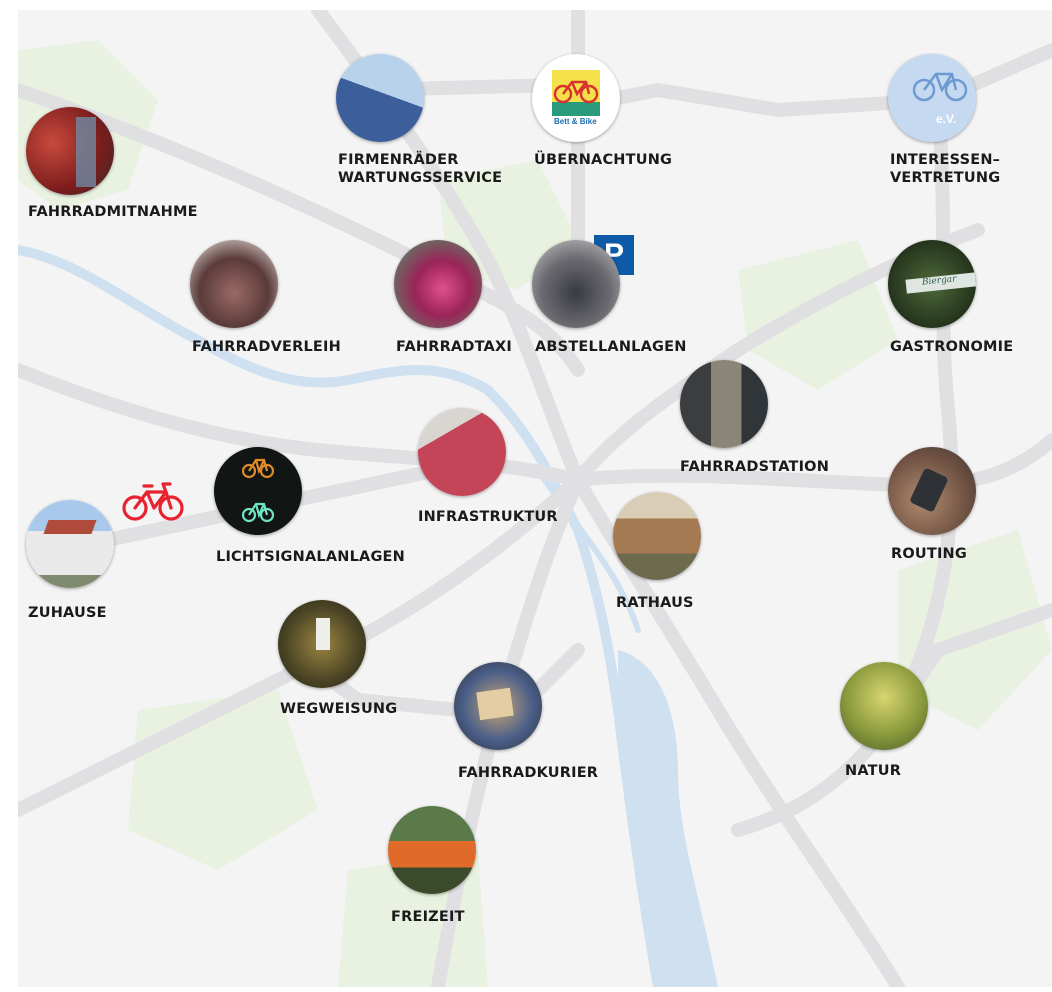 This screenshot has height=992, width=1052. Describe the element at coordinates (454, 347) in the screenshot. I see `label-fahrradtaxi: FAHRRADTAXI` at that location.